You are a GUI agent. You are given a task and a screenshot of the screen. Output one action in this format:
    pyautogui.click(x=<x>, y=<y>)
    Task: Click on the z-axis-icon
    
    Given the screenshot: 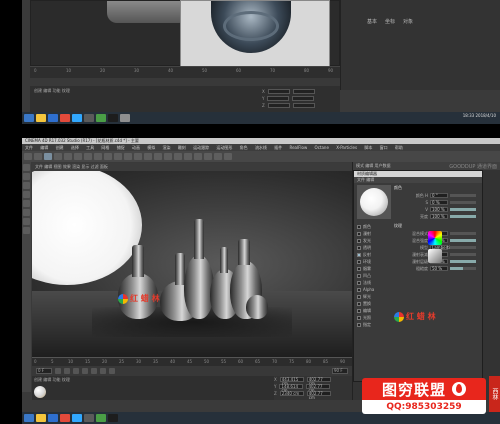 What is the action you would take?
    pyautogui.click(x=108, y=156)
    